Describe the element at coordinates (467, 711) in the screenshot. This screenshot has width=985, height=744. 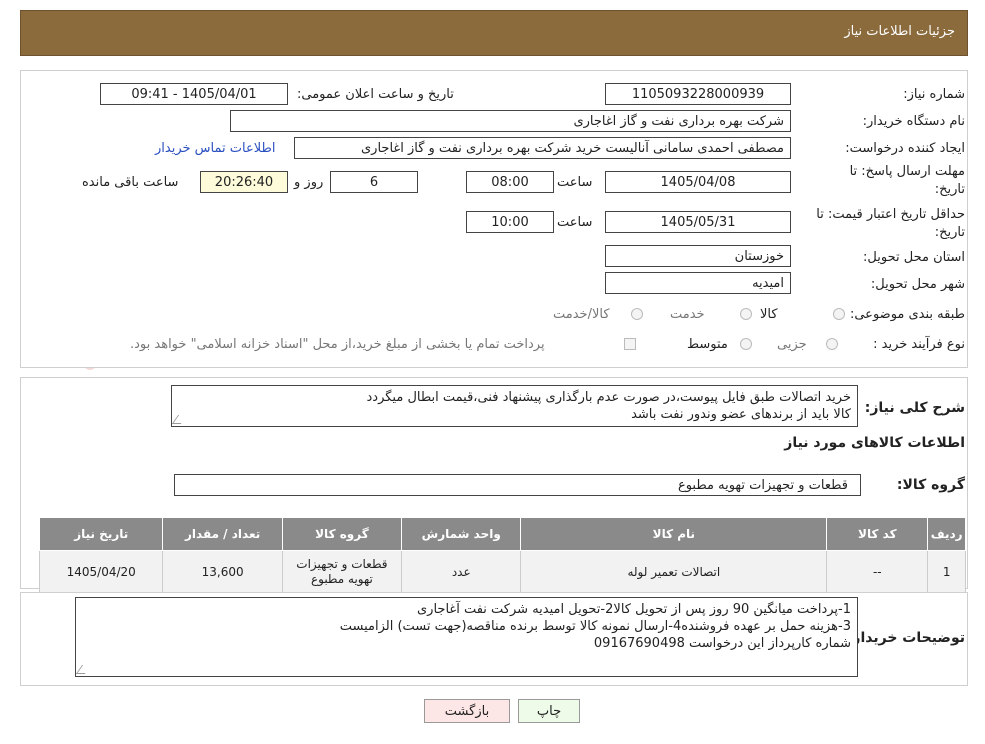
I see `back-button: بازگشت` at that location.